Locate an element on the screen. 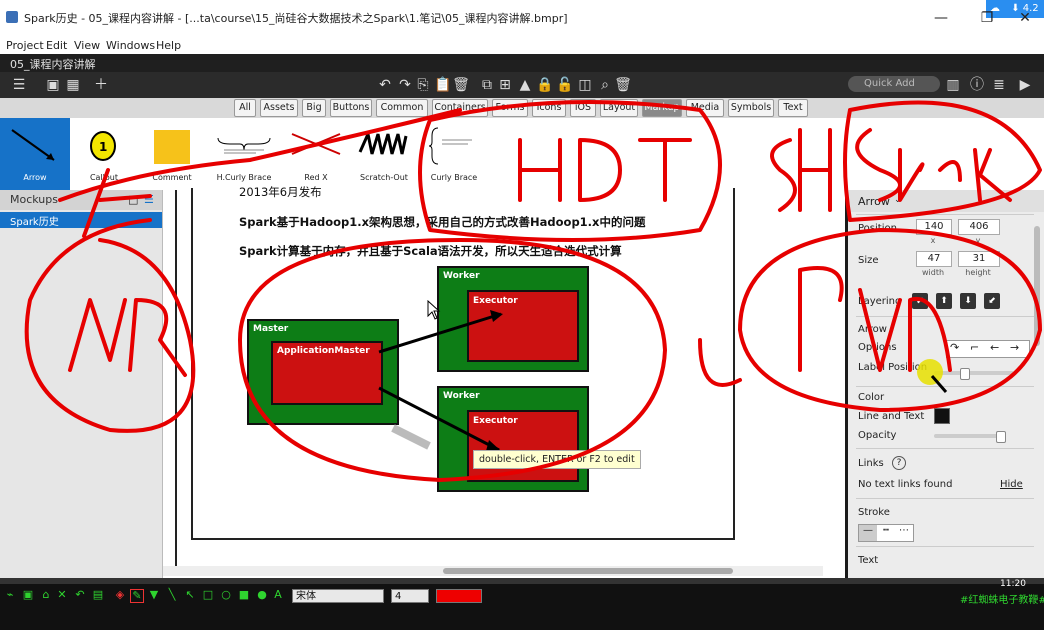 This screenshot has height=630, width=1044. grid-view-icon: ▦ is located at coordinates (73, 85).